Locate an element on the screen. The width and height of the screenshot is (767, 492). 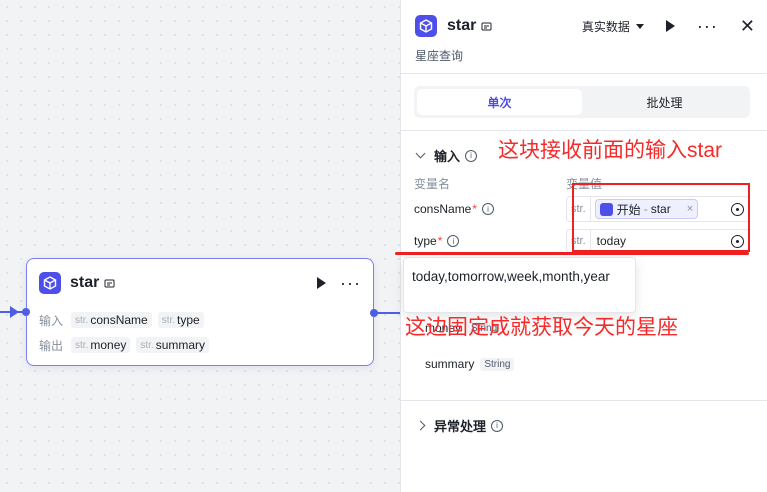
node-input-tag: str. type is located at coordinates (180, 320).